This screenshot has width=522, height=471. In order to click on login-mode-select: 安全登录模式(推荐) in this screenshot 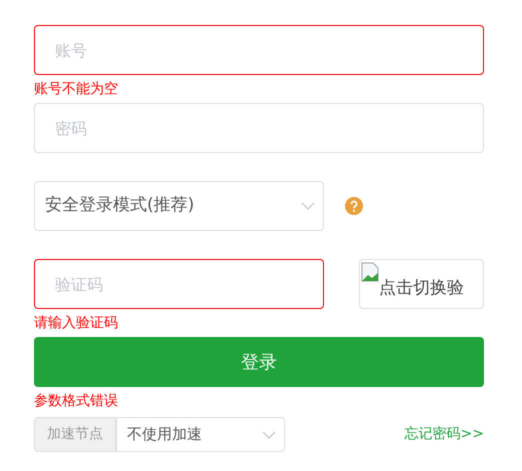, I will do `click(179, 206)`.